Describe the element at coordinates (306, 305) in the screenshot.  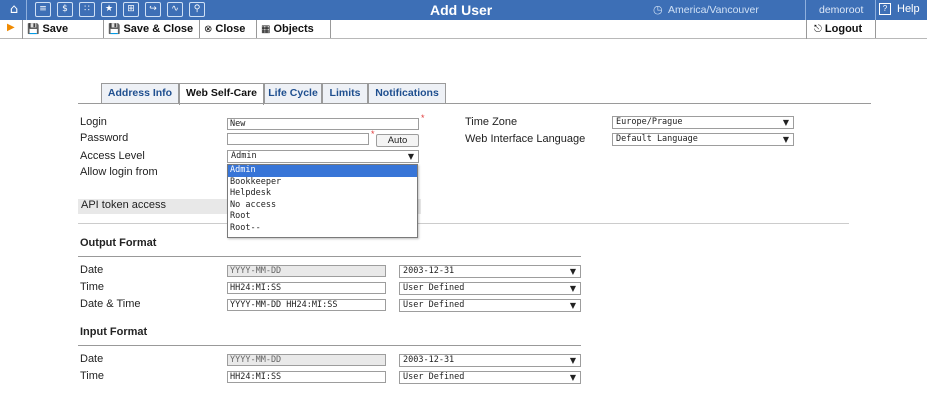
I see `output-datetime-field: YYYY-MM-DD HH24:MI:SS` at that location.